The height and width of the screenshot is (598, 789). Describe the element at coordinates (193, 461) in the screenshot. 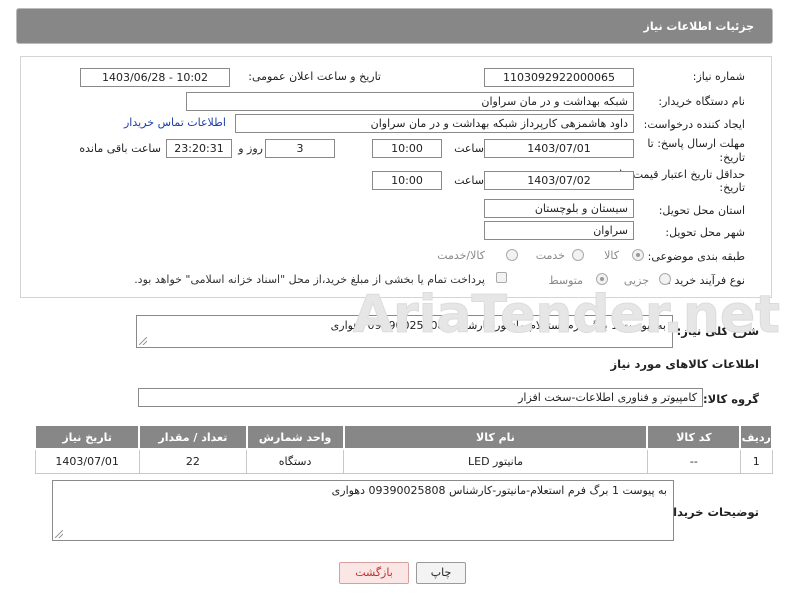

I see `cell-quantity: 22` at that location.